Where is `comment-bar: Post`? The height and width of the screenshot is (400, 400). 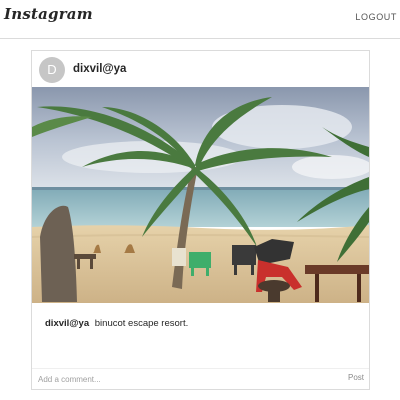 comment-bar: Post is located at coordinates (200, 378).